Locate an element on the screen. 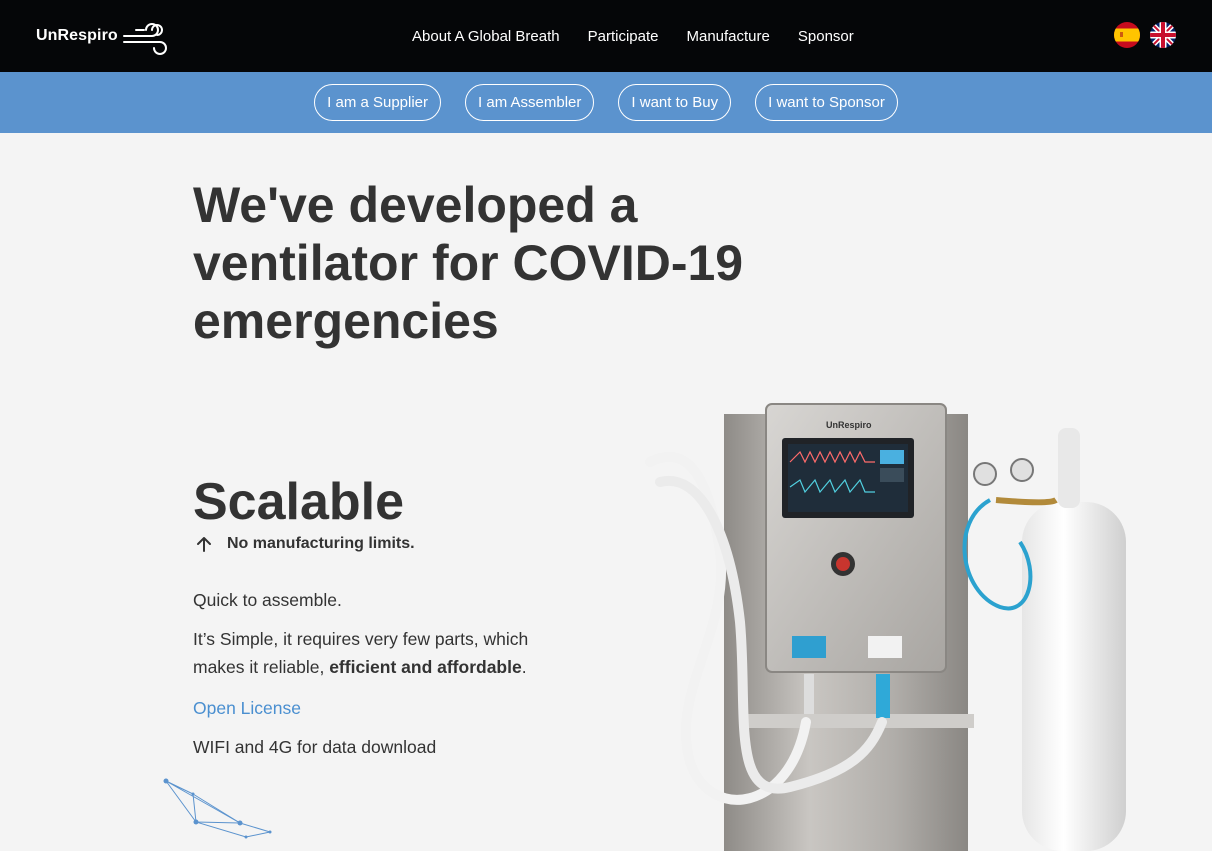  feature-line-assemble: Quick to assemble. is located at coordinates (267, 600).